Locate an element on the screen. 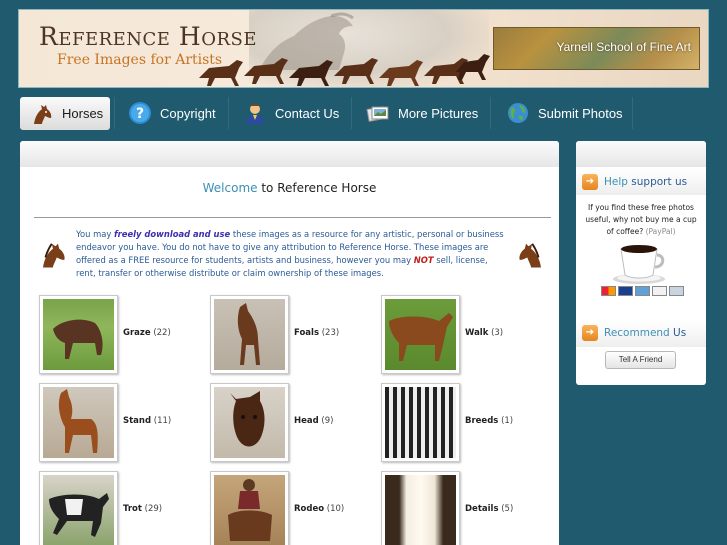  recommend-title-rest: Us is located at coordinates (678, 333).